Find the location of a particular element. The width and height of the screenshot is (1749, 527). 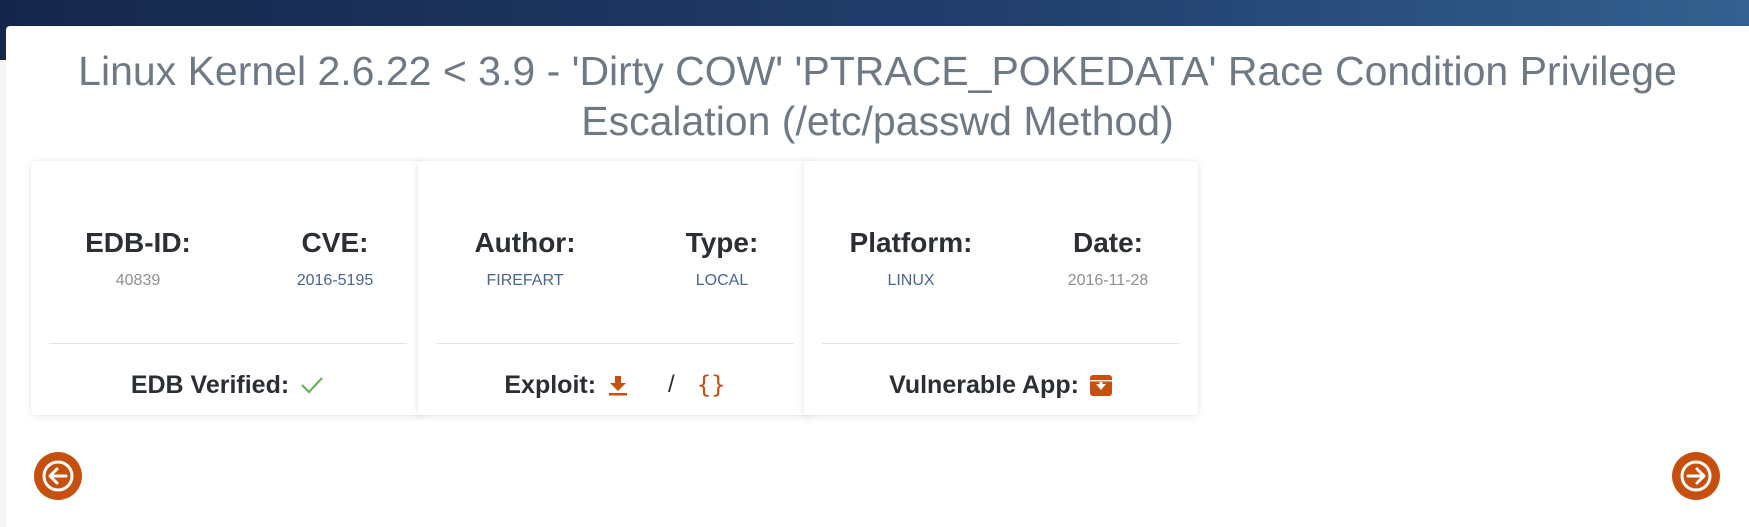

edb-id-column: EDB-ID: 40839 is located at coordinates (138, 259).